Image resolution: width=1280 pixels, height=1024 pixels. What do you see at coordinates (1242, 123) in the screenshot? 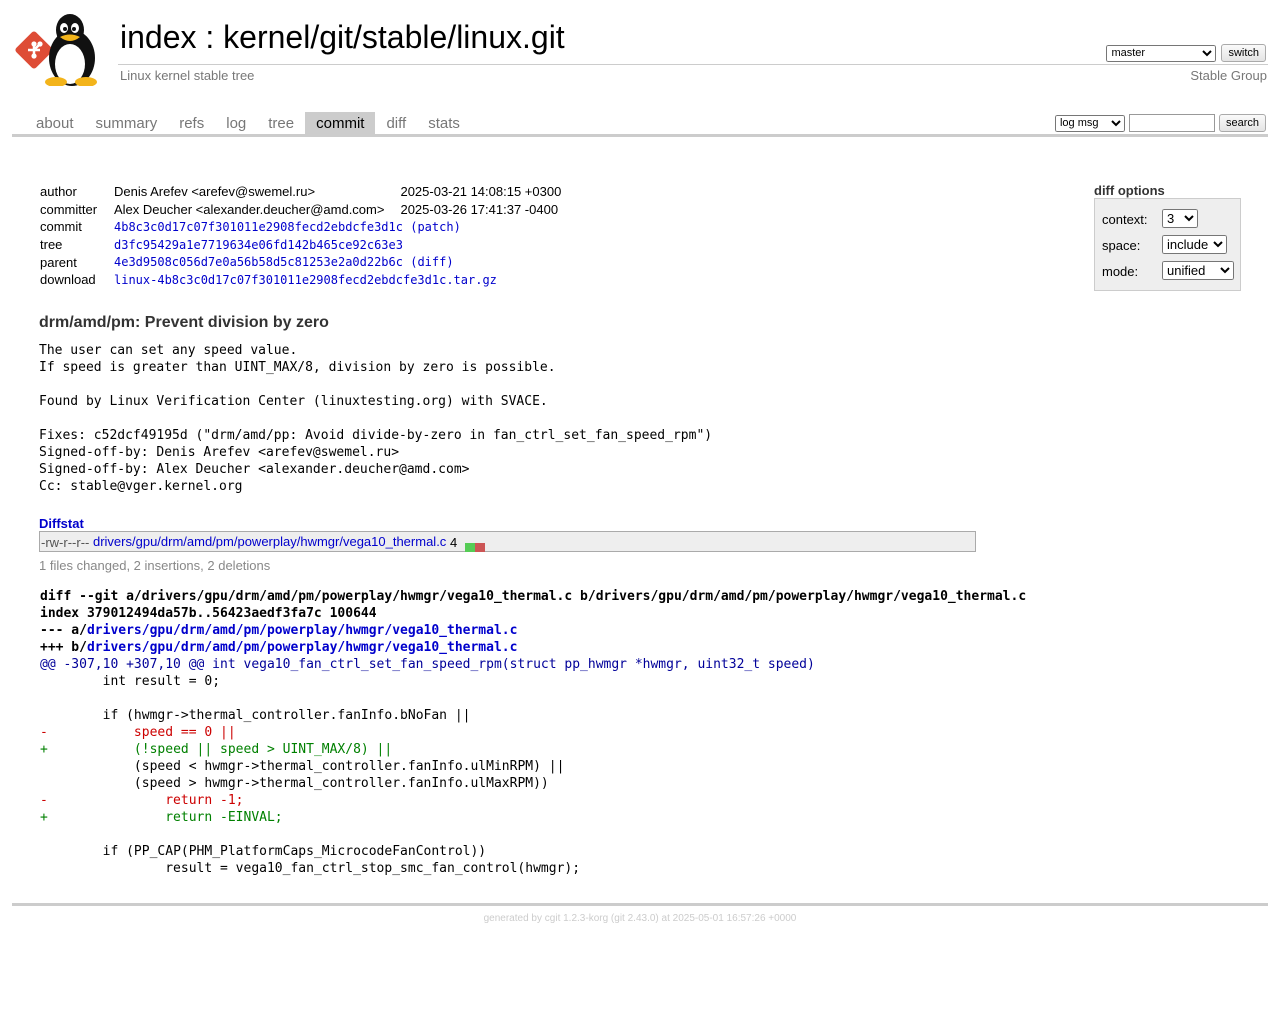
I see `search-button: search` at bounding box center [1242, 123].